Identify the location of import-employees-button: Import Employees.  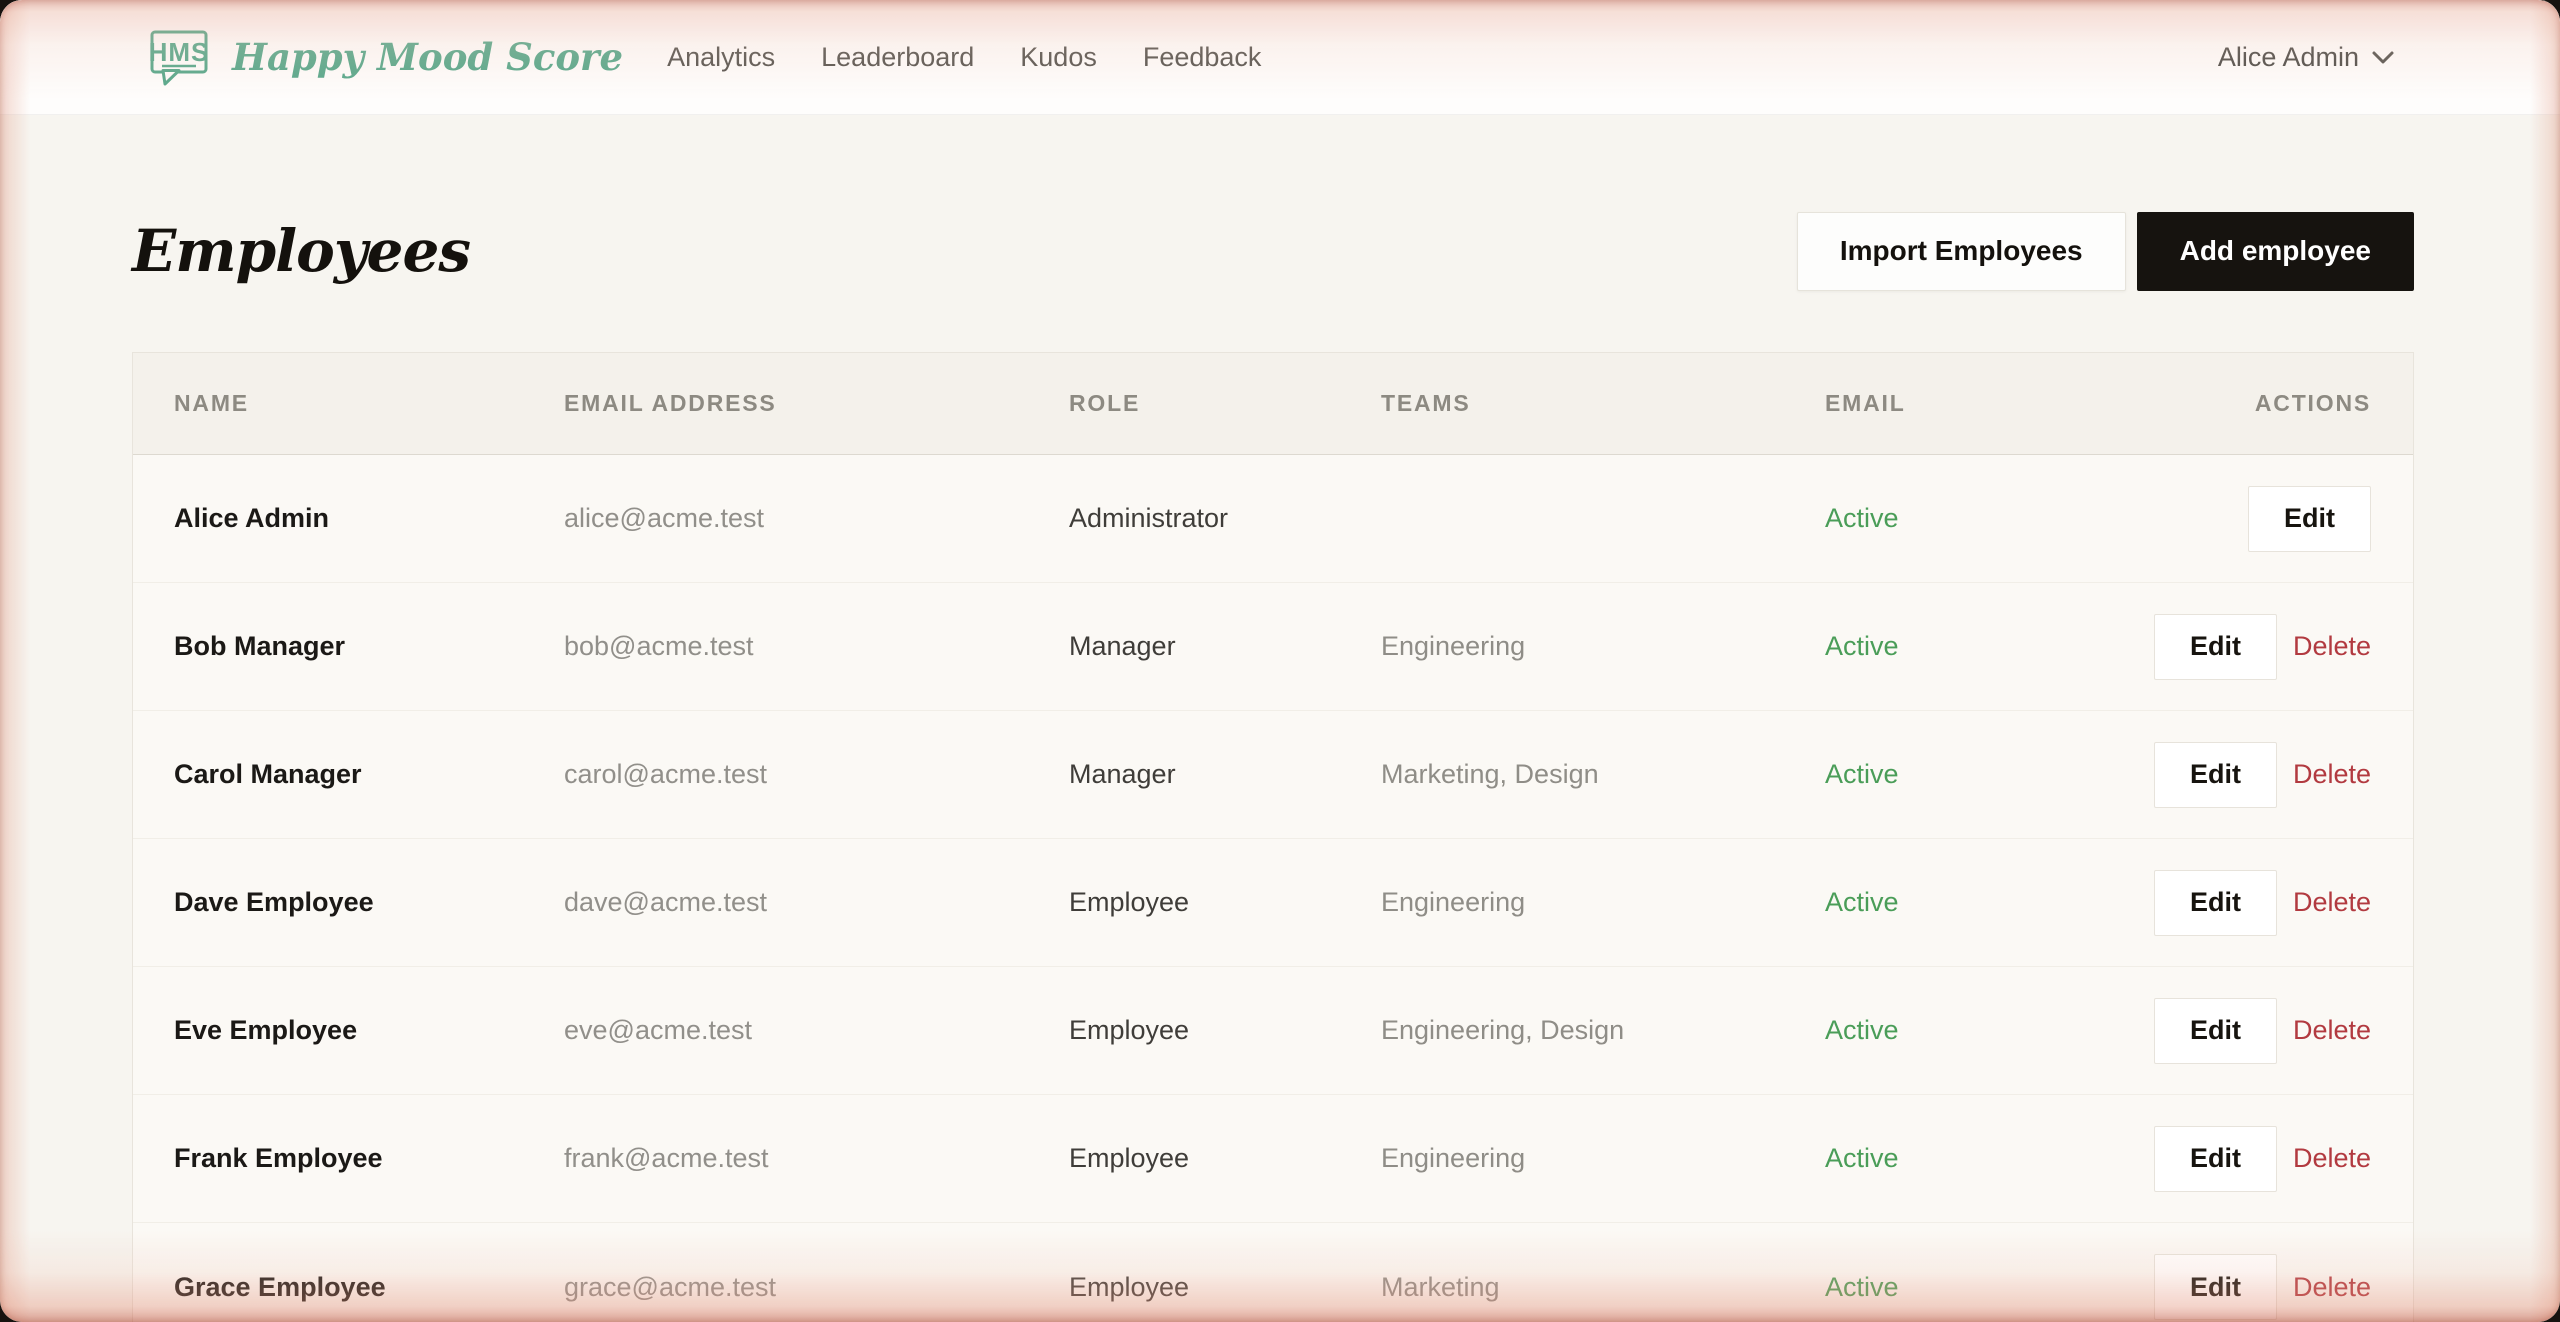
(1961, 251).